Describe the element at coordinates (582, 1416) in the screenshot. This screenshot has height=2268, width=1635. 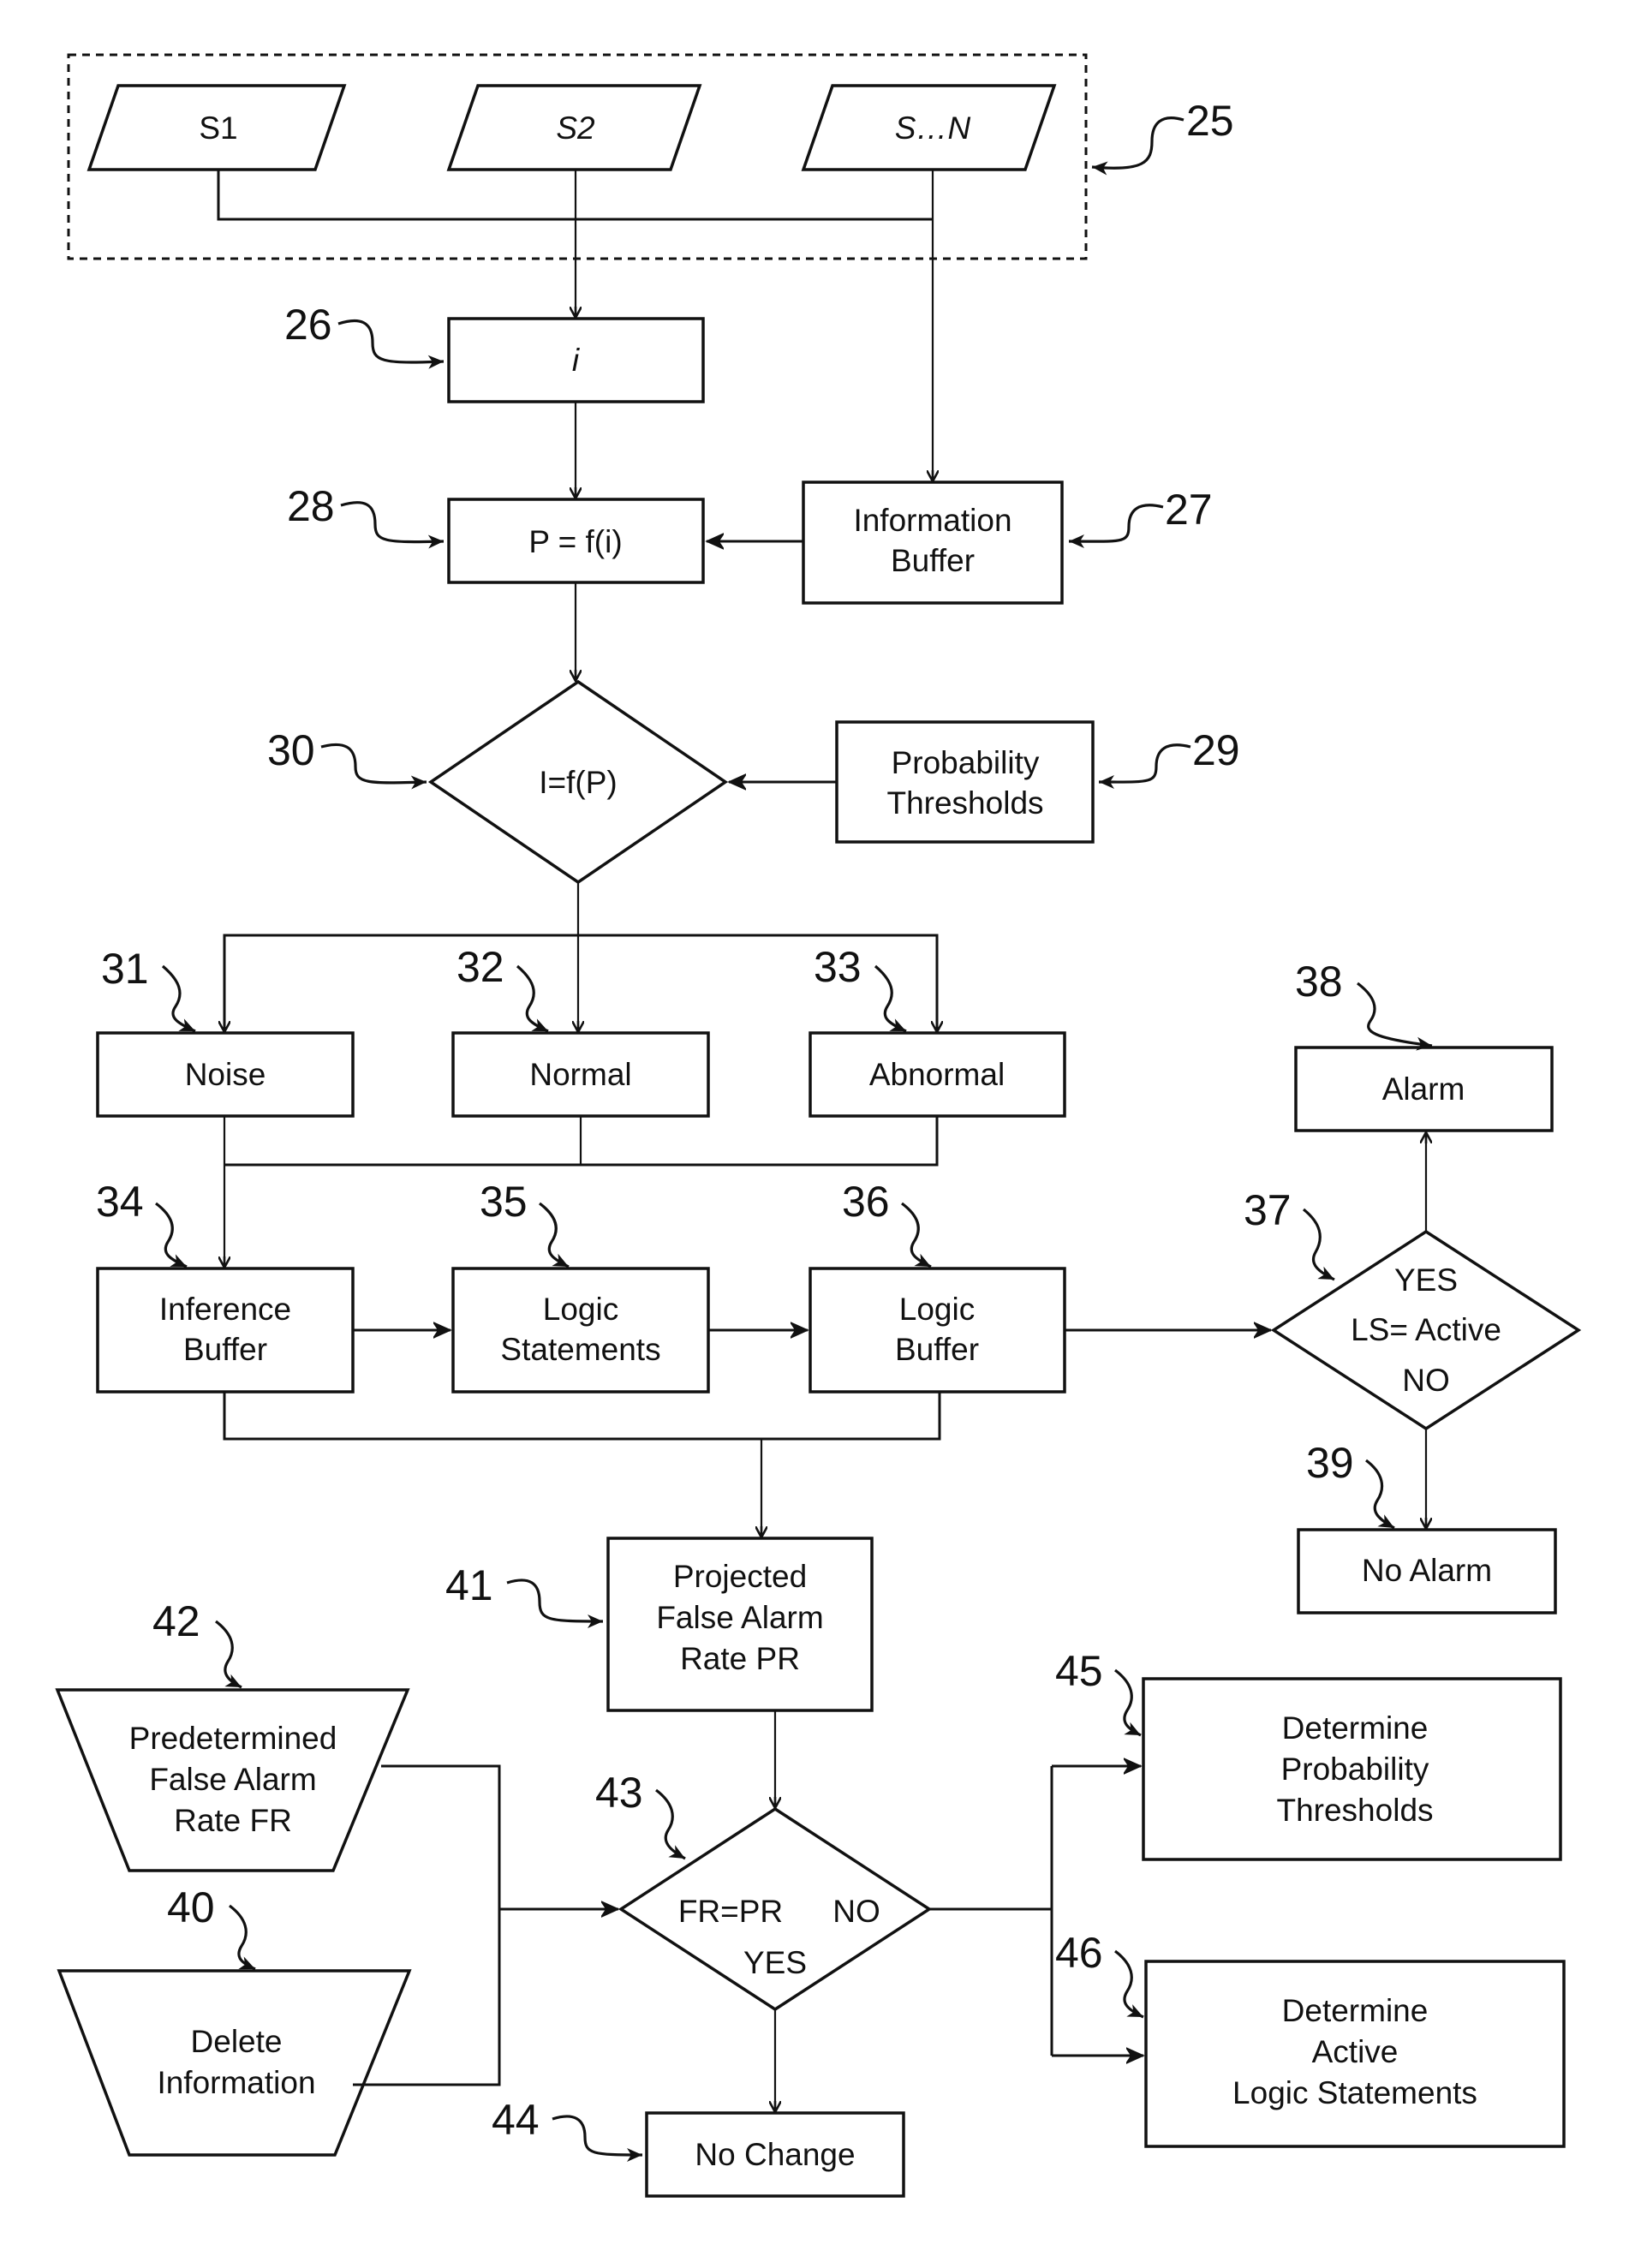
I see `buffers-merge-bus-line` at that location.